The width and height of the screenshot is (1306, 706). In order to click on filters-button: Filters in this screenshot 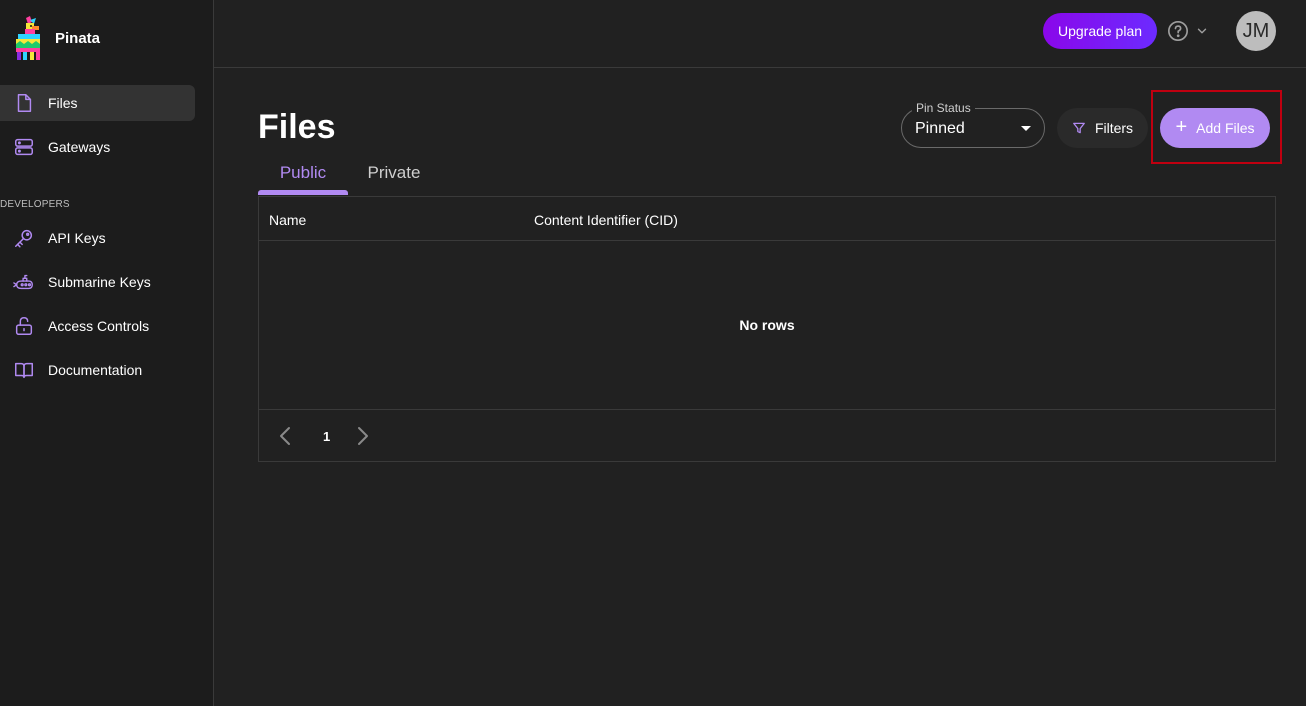, I will do `click(1102, 128)`.